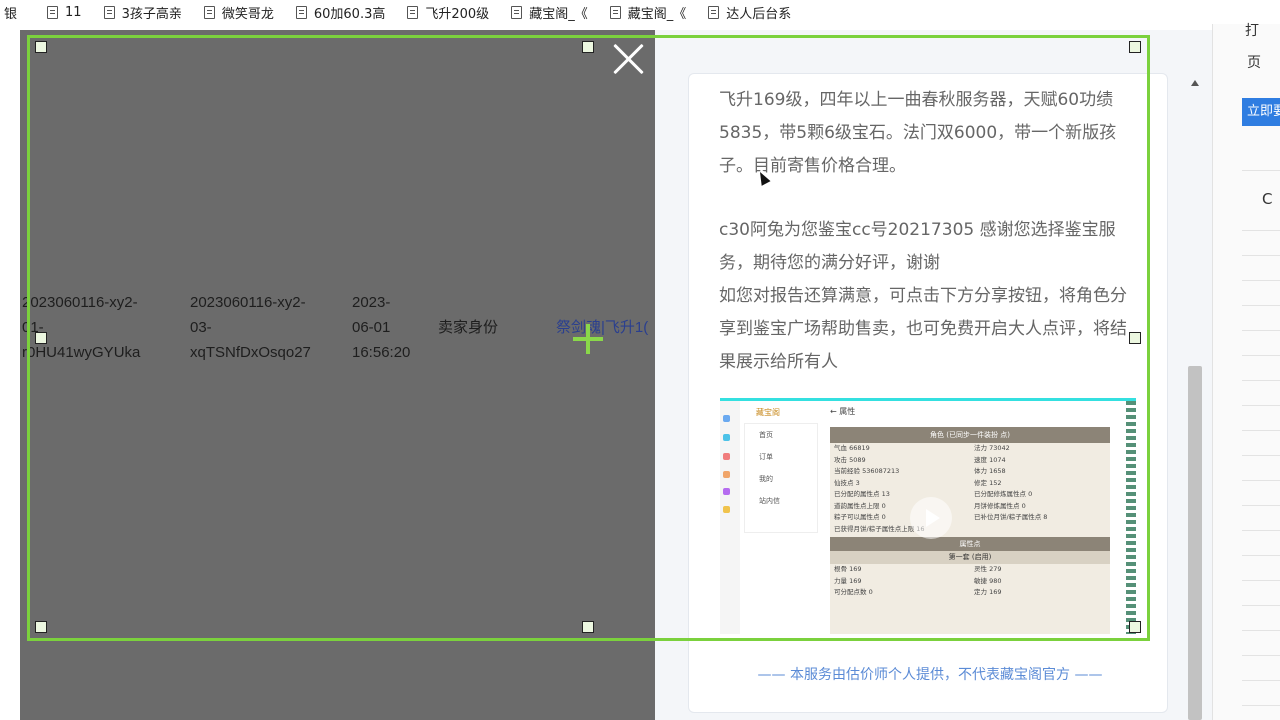 The image size is (1280, 720). I want to click on page-left-edge, so click(10, 372).